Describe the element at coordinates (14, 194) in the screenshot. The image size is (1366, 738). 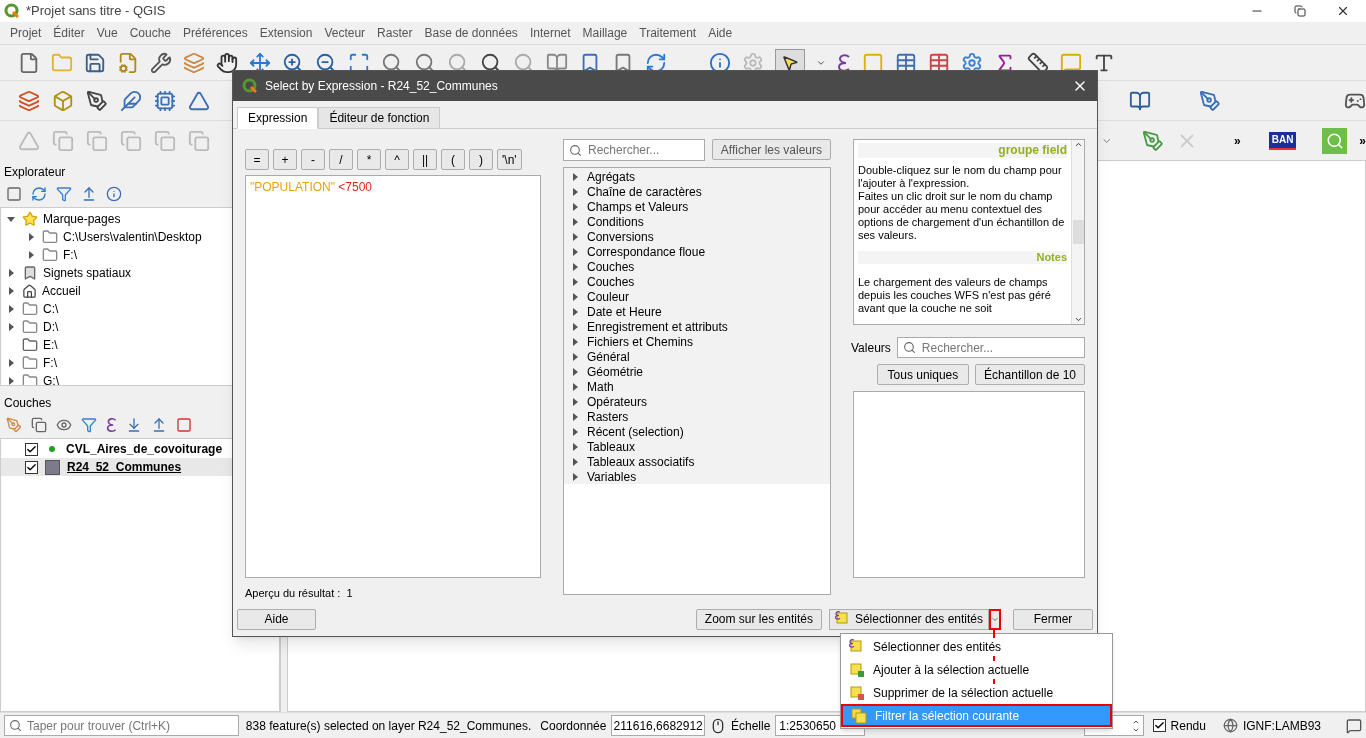
I see `add-icon` at that location.